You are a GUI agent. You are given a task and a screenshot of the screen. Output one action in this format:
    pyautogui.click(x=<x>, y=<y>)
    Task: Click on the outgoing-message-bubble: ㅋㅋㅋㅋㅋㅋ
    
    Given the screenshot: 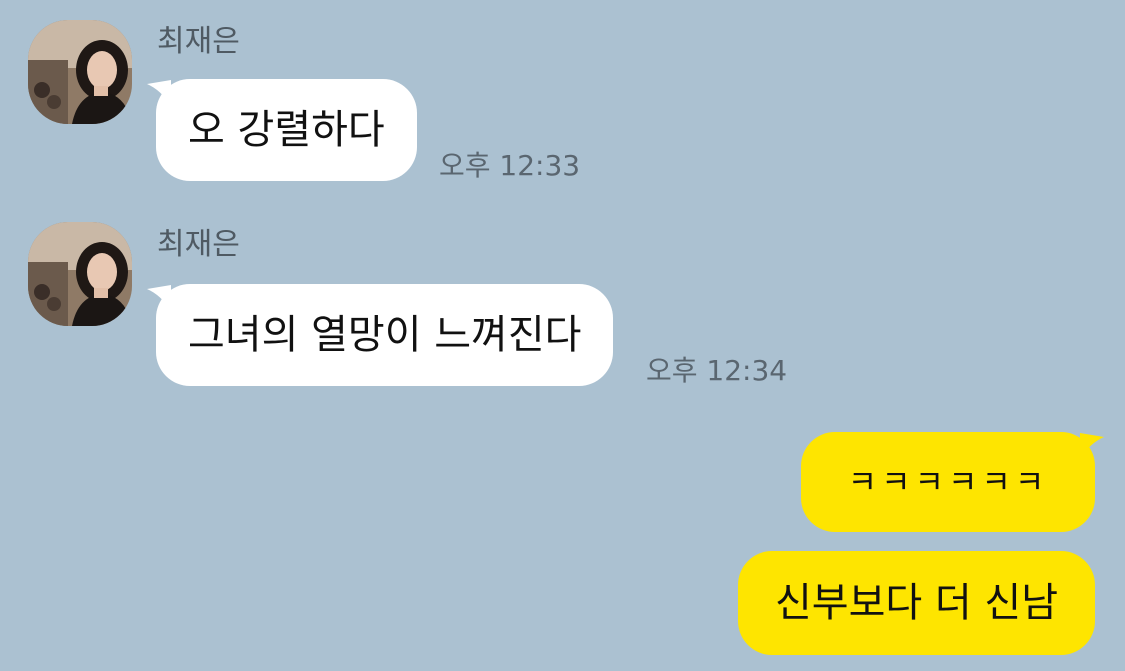 What is the action you would take?
    pyautogui.click(x=948, y=482)
    